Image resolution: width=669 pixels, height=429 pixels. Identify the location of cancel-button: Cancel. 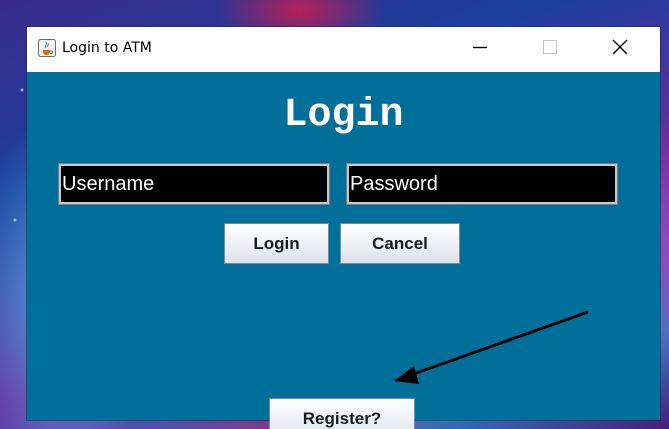
(400, 243).